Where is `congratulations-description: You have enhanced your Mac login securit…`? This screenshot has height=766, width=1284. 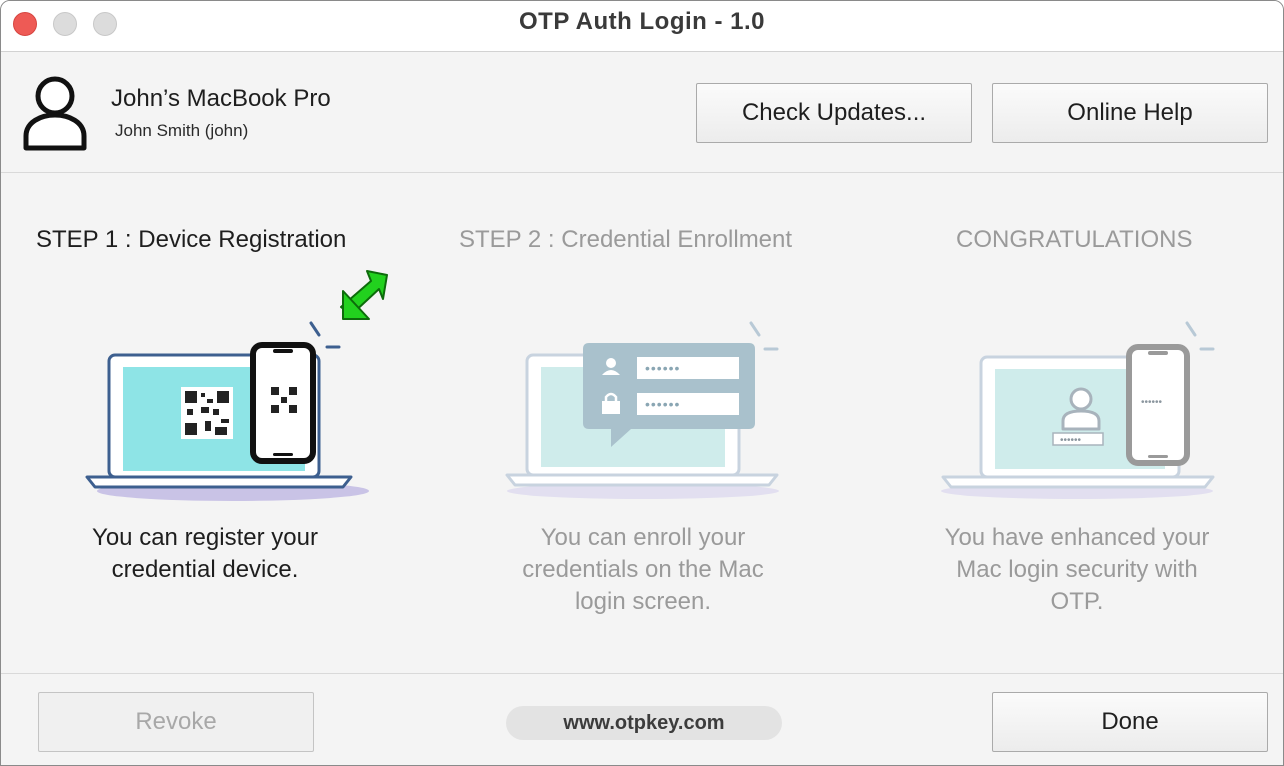
congratulations-description: You have enhanced your Mac login securit… is located at coordinates (1077, 569).